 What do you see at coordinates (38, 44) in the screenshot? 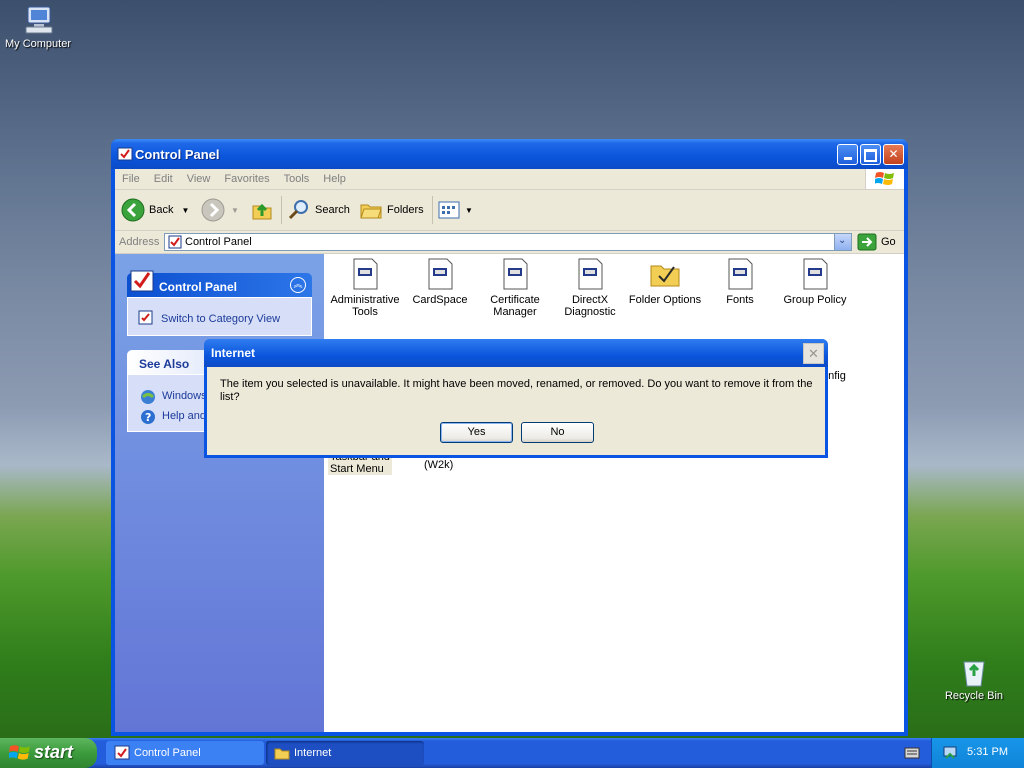
I see `my-computer-label: My Computer` at bounding box center [38, 44].